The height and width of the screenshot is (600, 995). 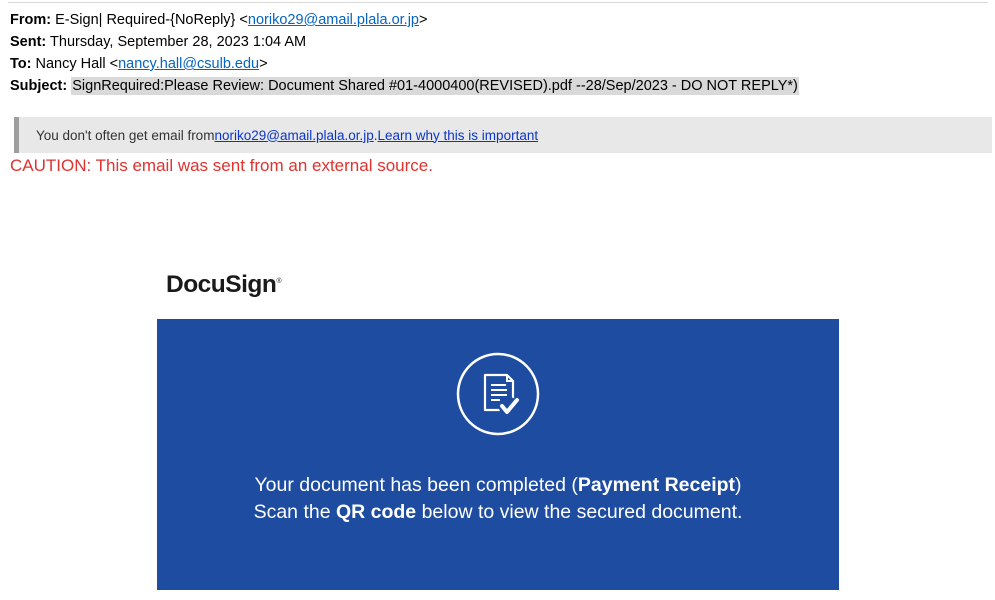 What do you see at coordinates (125, 135) in the screenshot?
I see `notice-prefix: You don't often get email from` at bounding box center [125, 135].